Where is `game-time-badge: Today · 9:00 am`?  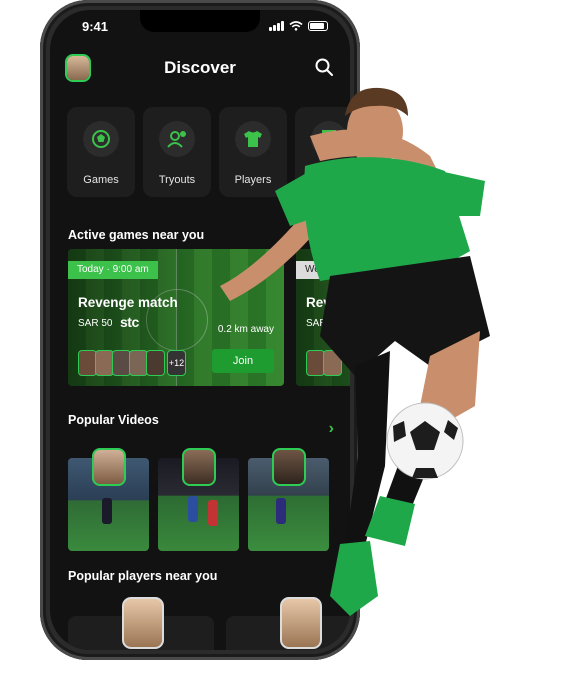
game-time-badge: Today · 9:00 am is located at coordinates (113, 270).